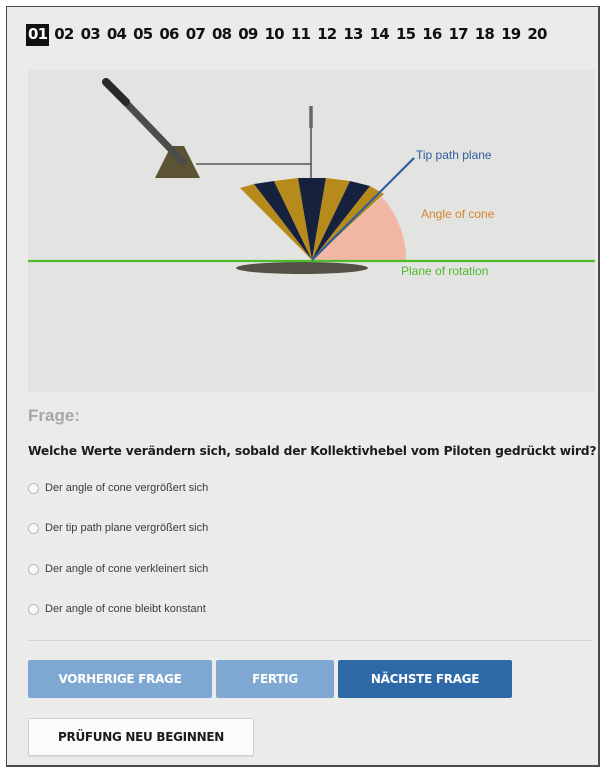 This screenshot has height=773, width=608. Describe the element at coordinates (326, 35) in the screenshot. I see `question-nav-12: 12` at that location.